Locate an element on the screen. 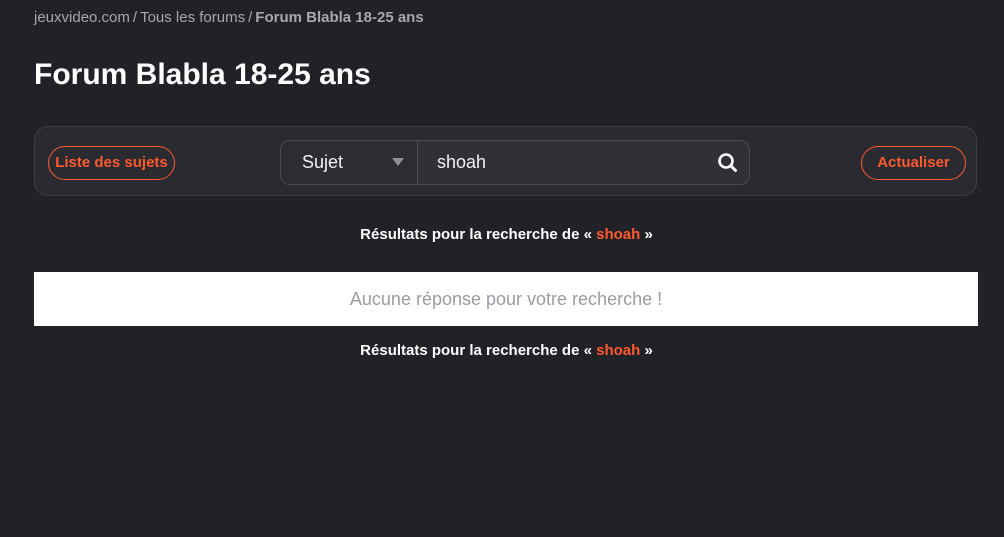 The width and height of the screenshot is (1004, 537). refresh-button: Actualiser is located at coordinates (913, 163).